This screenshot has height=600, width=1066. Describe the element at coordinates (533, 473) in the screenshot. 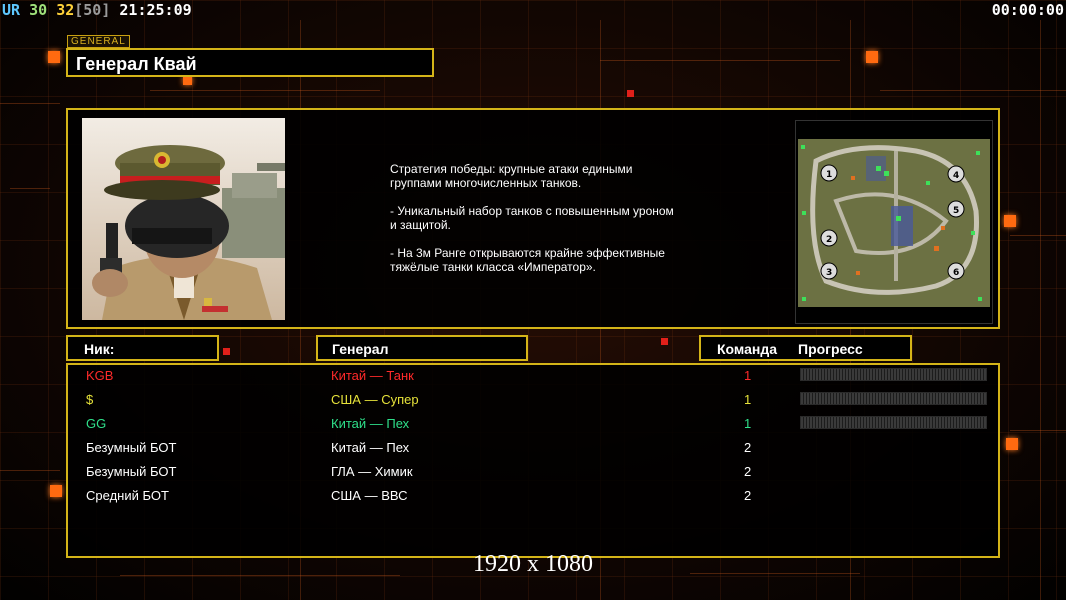

I see `player-row: Безумный БОТ ГЛА — Химик 2` at that location.